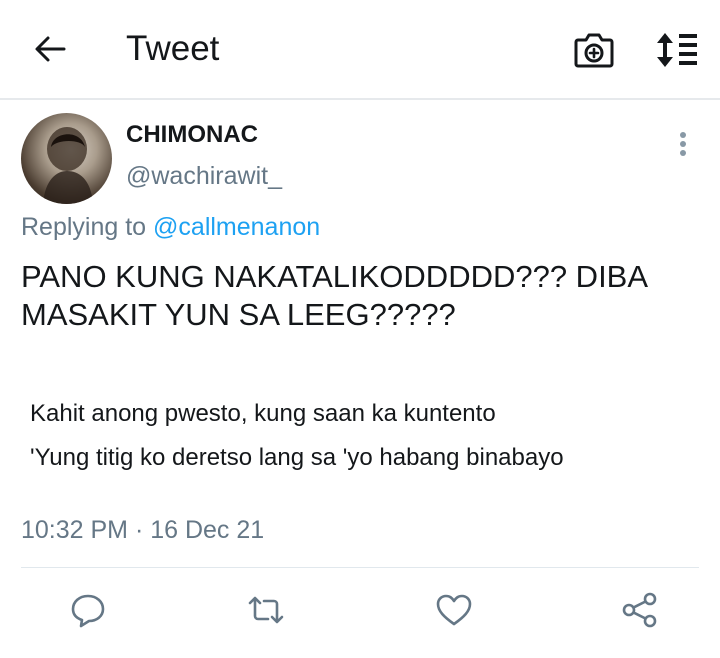 Image resolution: width=720 pixels, height=658 pixels. Describe the element at coordinates (173, 48) in the screenshot. I see `page-title: Tweet` at that location.